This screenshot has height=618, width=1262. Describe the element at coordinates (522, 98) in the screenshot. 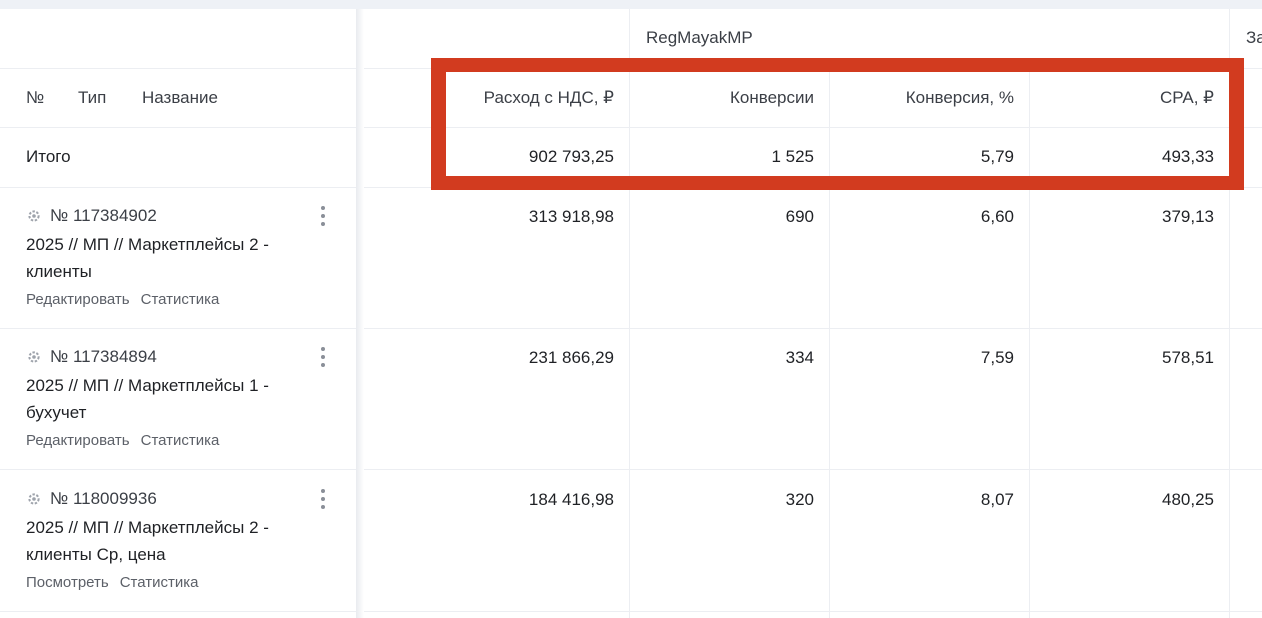

I see `column-header-spend: Расход с НДС, ₽` at that location.